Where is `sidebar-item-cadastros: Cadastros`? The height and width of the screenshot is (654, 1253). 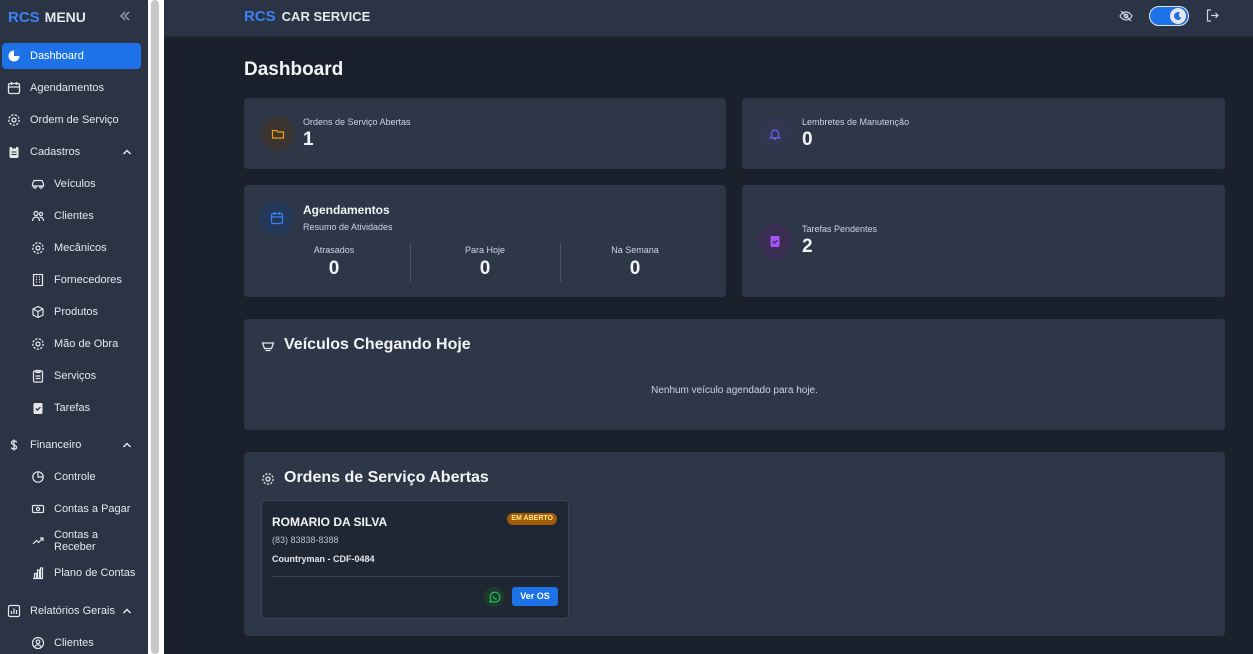
sidebar-item-cadastros: Cadastros is located at coordinates (71, 152).